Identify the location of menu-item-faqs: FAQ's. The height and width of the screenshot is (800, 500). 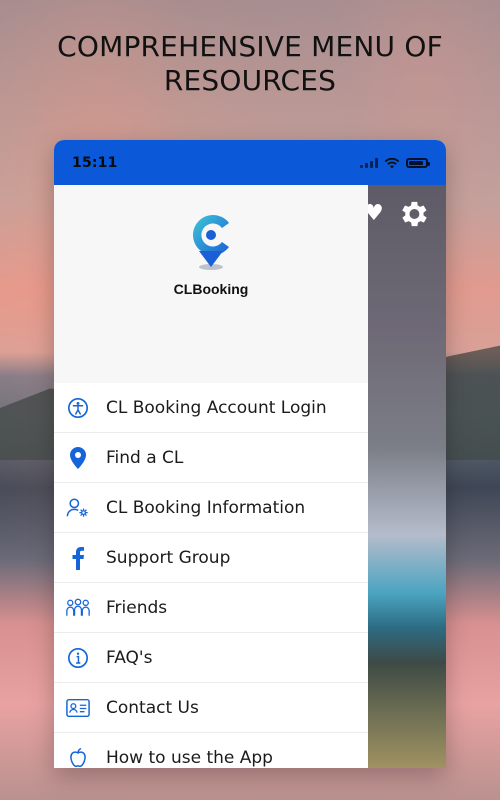
(211, 658).